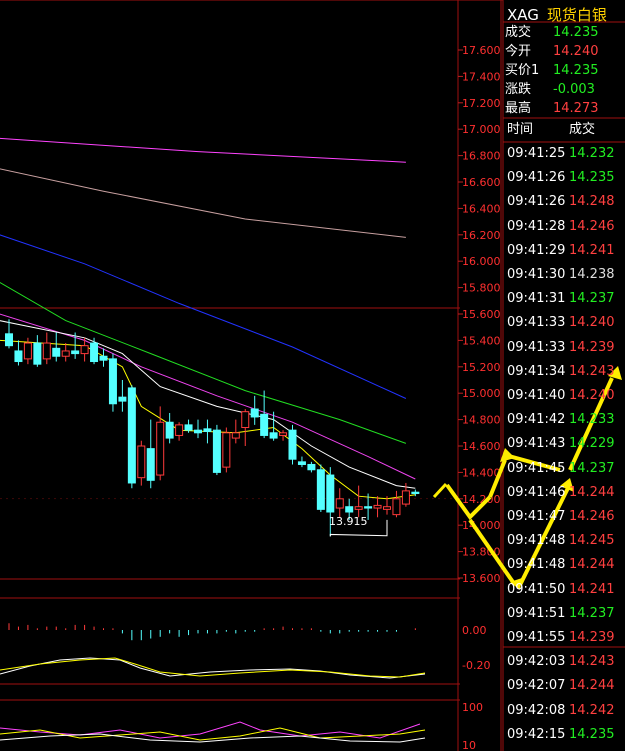 Image resolution: width=625 pixels, height=751 pixels. Describe the element at coordinates (576, 32) in the screenshot. I see `quote-value: 14.235` at that location.